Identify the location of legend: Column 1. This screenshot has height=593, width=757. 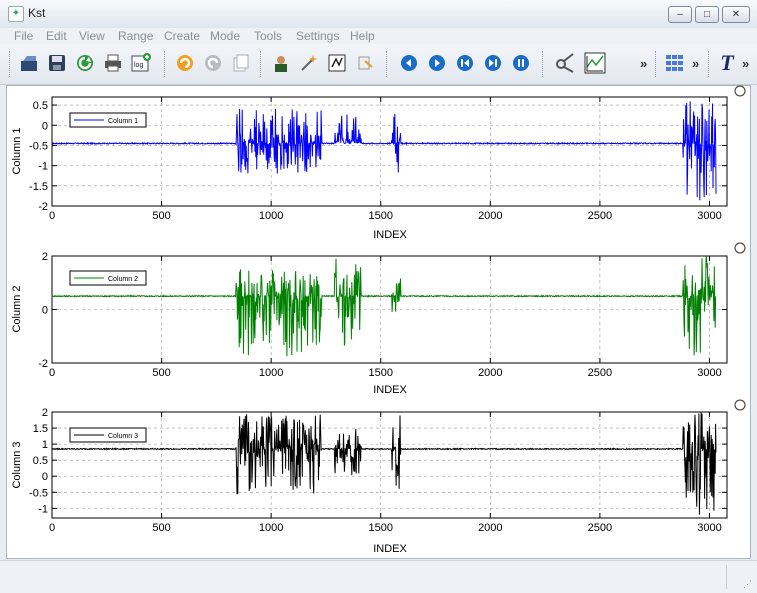
(108, 120).